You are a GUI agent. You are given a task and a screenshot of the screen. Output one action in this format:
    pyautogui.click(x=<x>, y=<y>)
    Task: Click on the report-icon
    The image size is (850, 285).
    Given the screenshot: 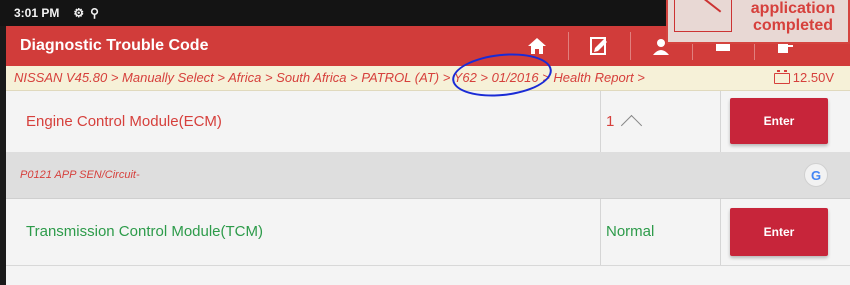 What is the action you would take?
    pyautogui.click(x=598, y=46)
    